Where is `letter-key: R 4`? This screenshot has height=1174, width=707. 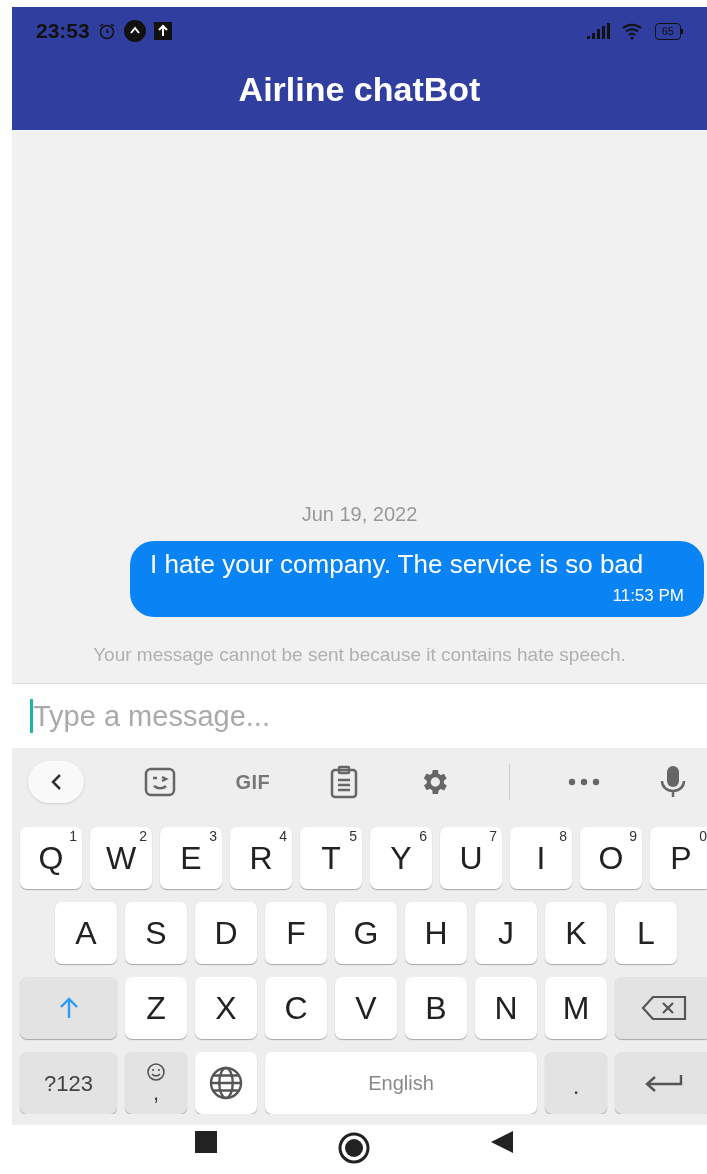 letter-key: R 4 is located at coordinates (261, 858).